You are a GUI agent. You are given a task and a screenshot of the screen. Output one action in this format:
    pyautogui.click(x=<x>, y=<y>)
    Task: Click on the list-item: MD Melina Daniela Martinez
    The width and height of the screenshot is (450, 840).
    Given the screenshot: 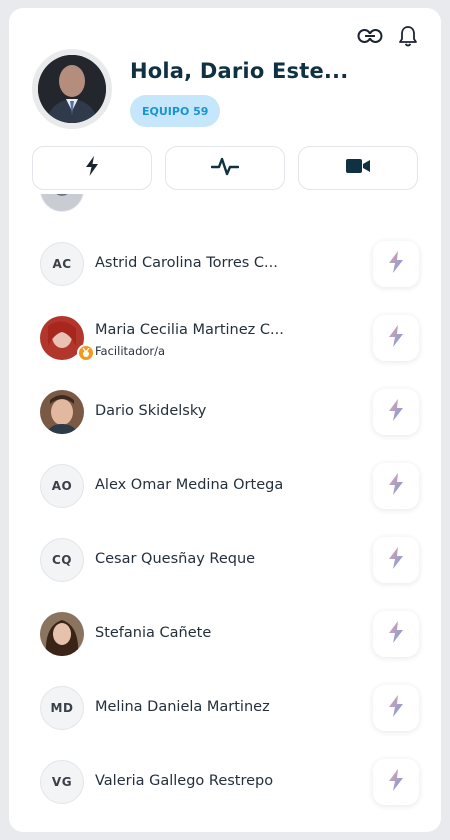 What is the action you would take?
    pyautogui.click(x=225, y=708)
    